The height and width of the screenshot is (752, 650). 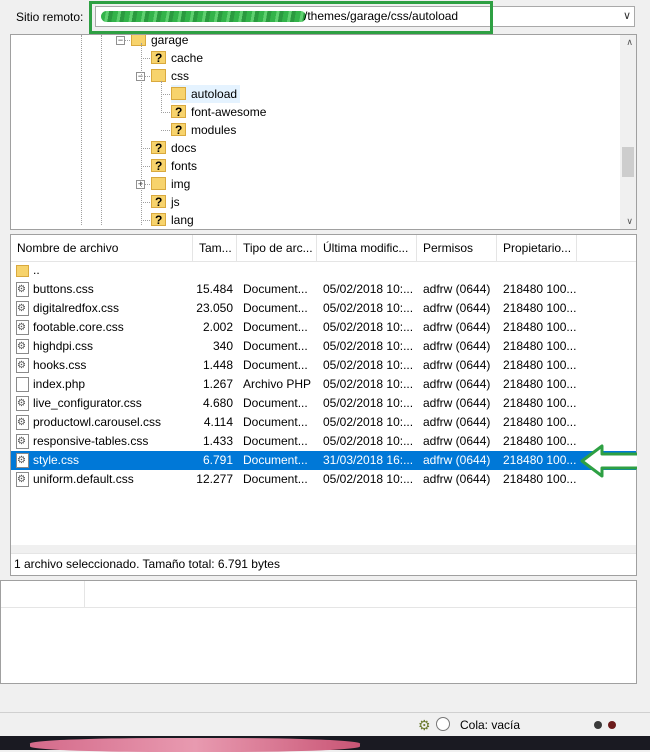 What do you see at coordinates (424, 725) in the screenshot?
I see `gear-icon: ⚙` at bounding box center [424, 725].